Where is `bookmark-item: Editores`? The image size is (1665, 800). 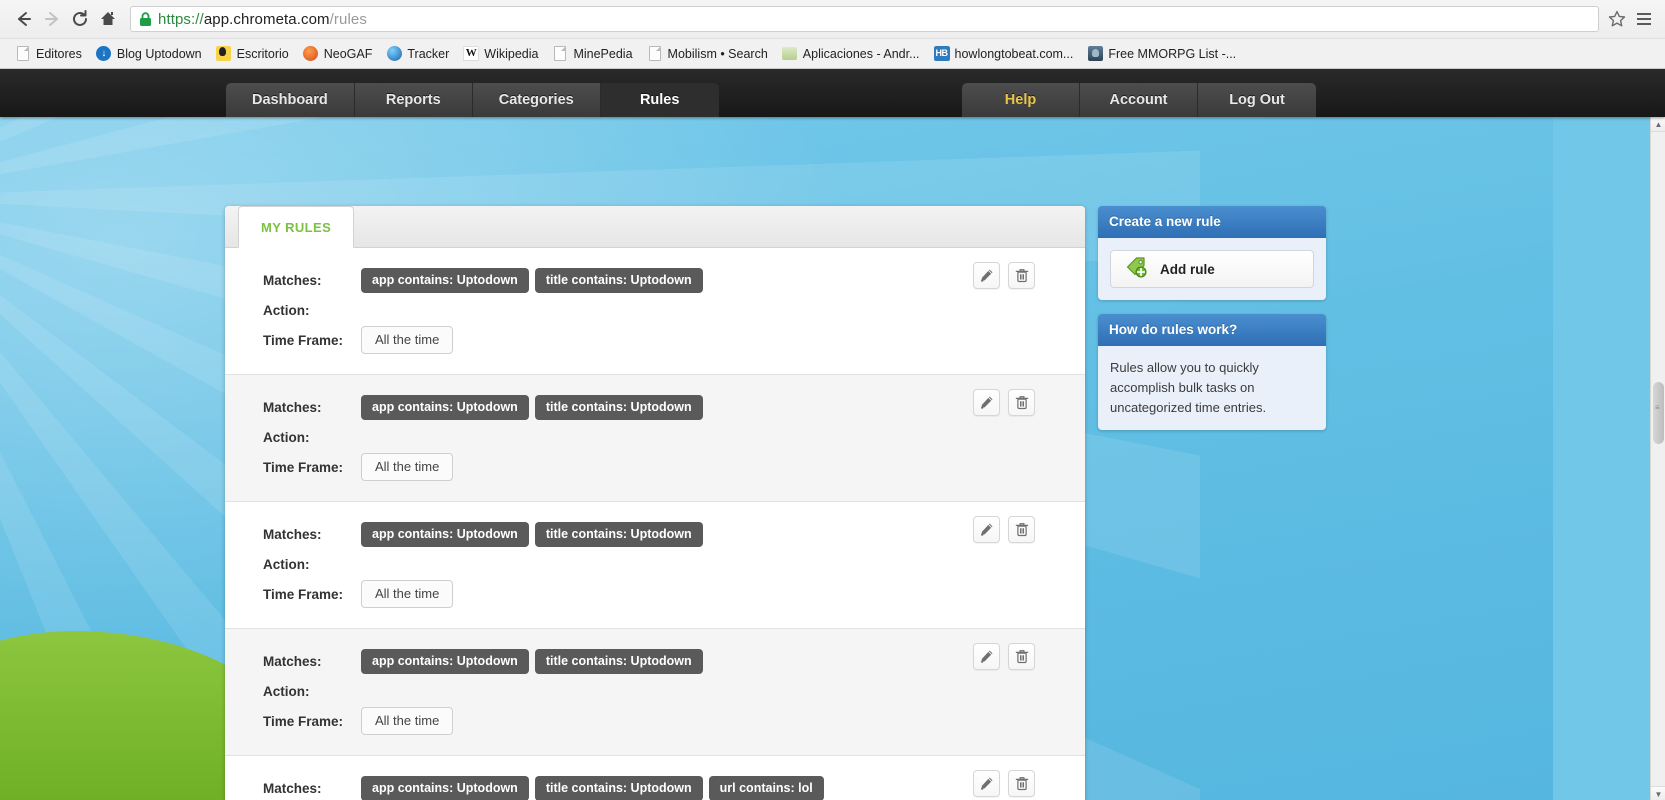
bookmark-item: Editores is located at coordinates (48, 54).